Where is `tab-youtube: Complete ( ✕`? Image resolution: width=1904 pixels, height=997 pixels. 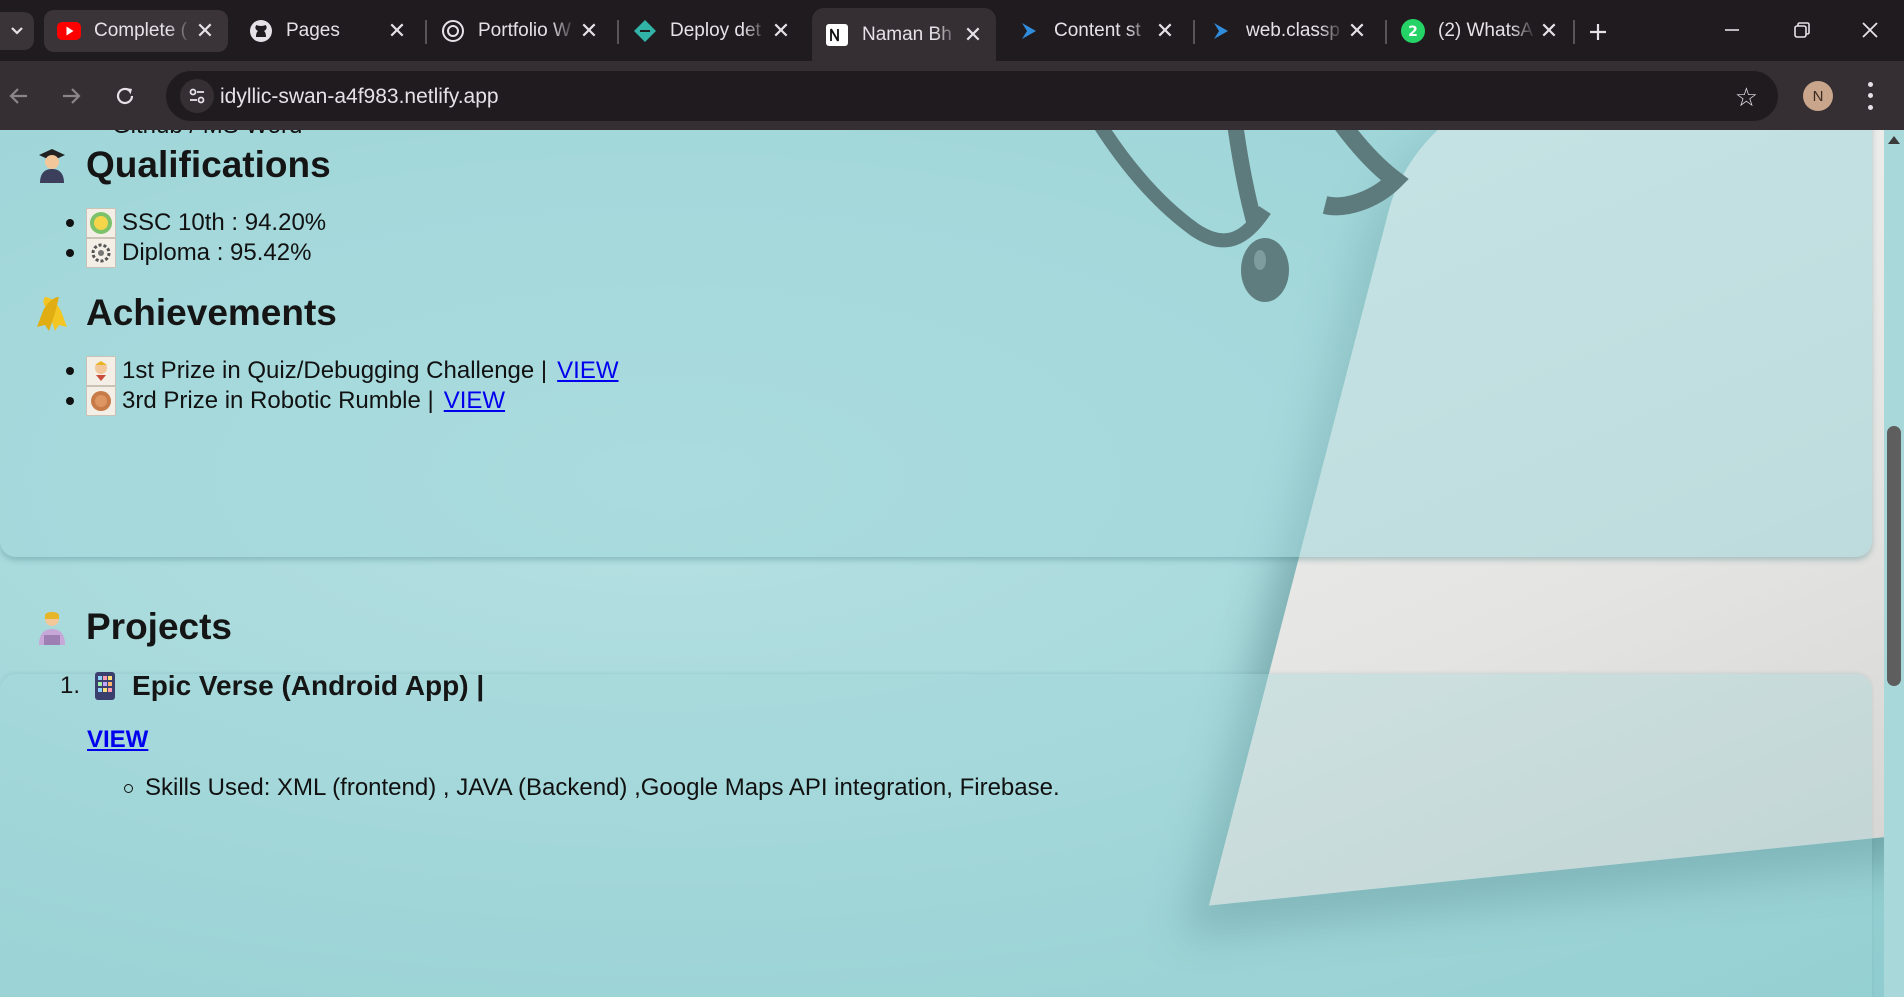
tab-youtube: Complete ( ✕ is located at coordinates (136, 31).